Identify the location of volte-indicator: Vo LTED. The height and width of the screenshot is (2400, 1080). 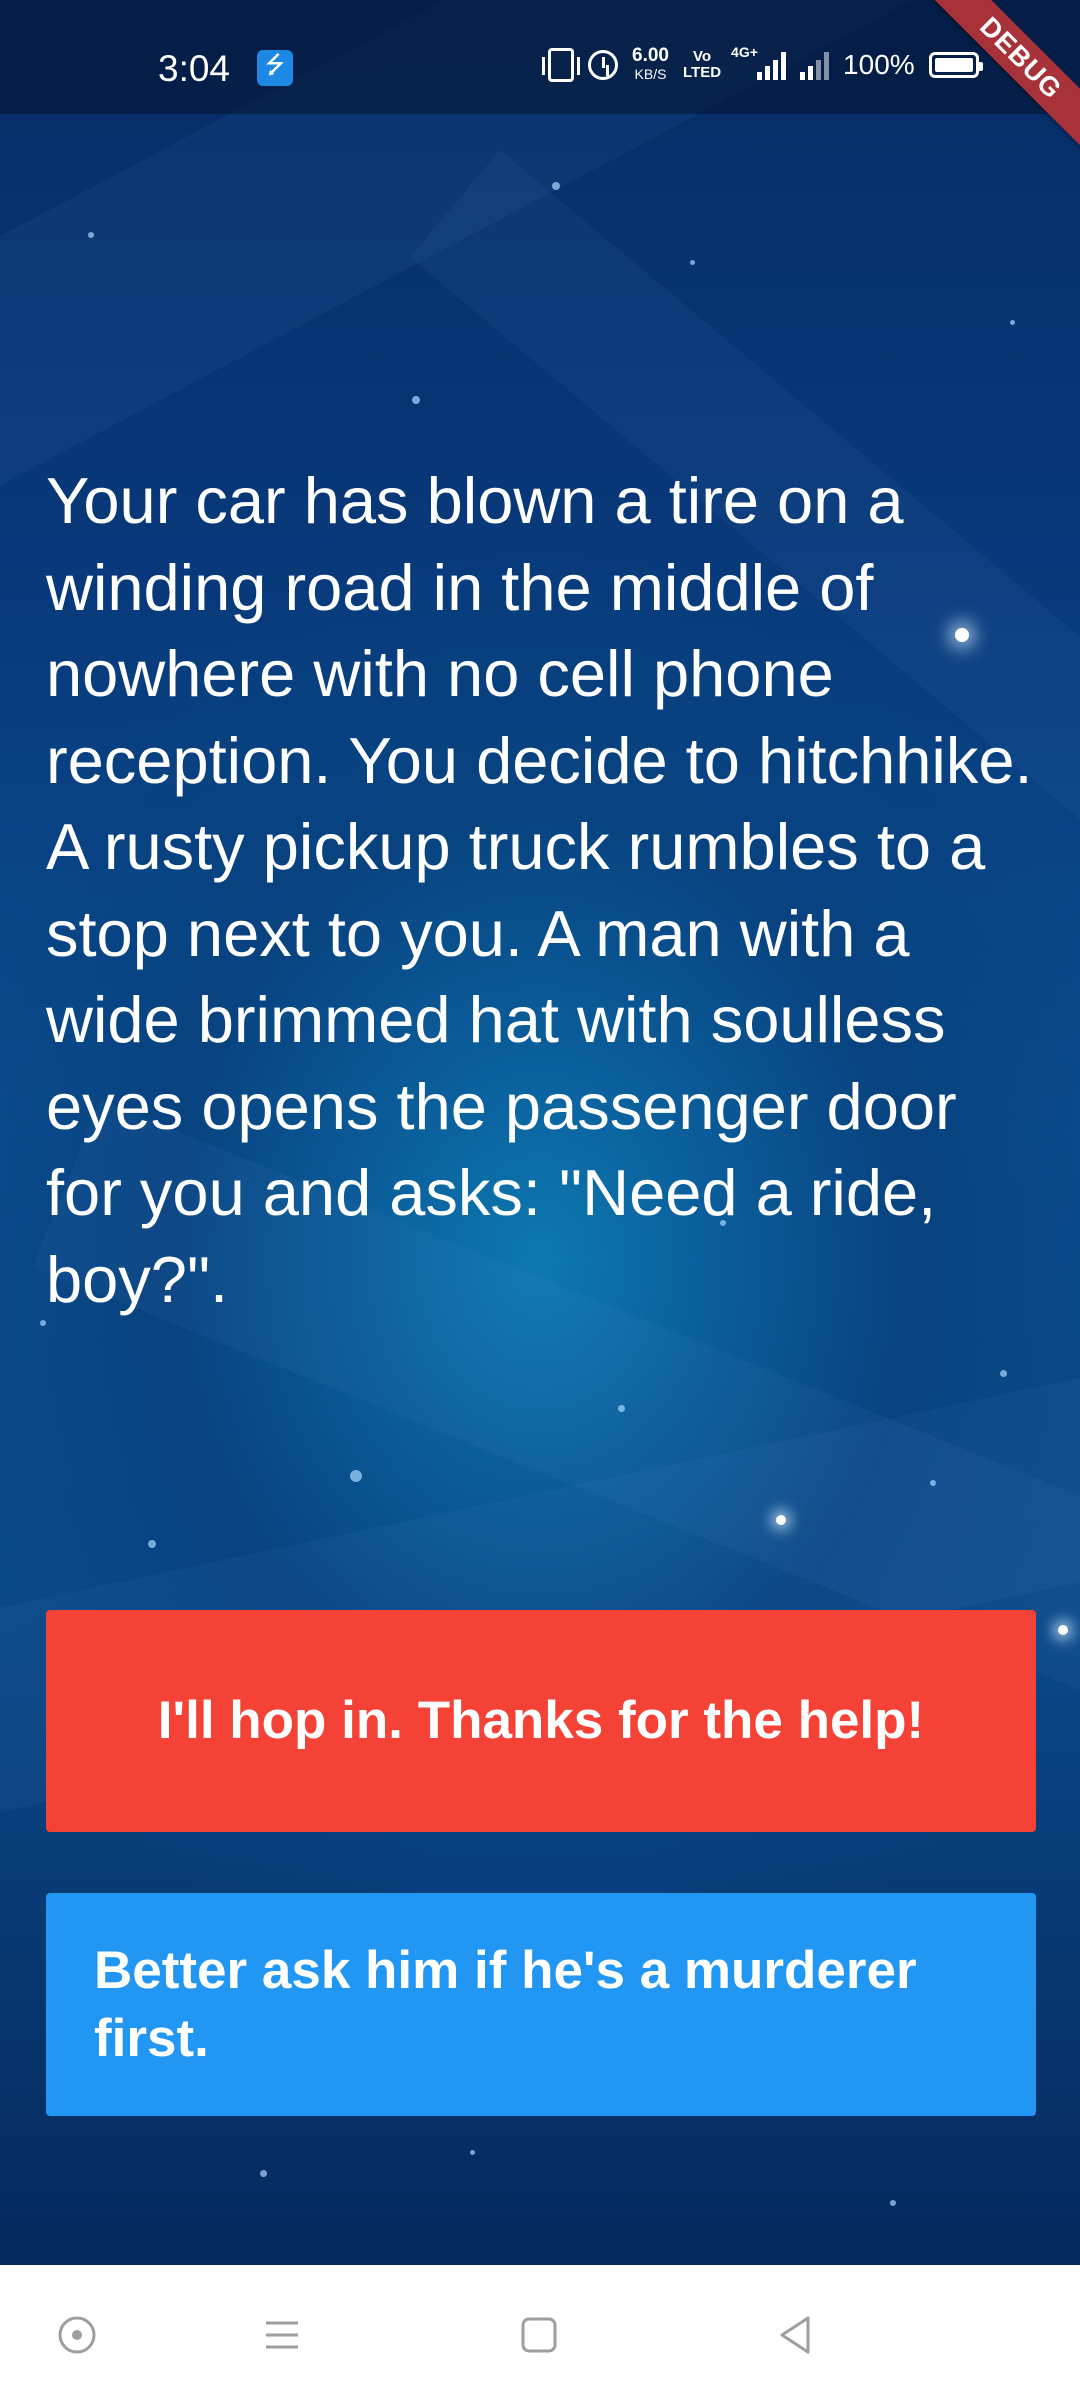
(702, 64).